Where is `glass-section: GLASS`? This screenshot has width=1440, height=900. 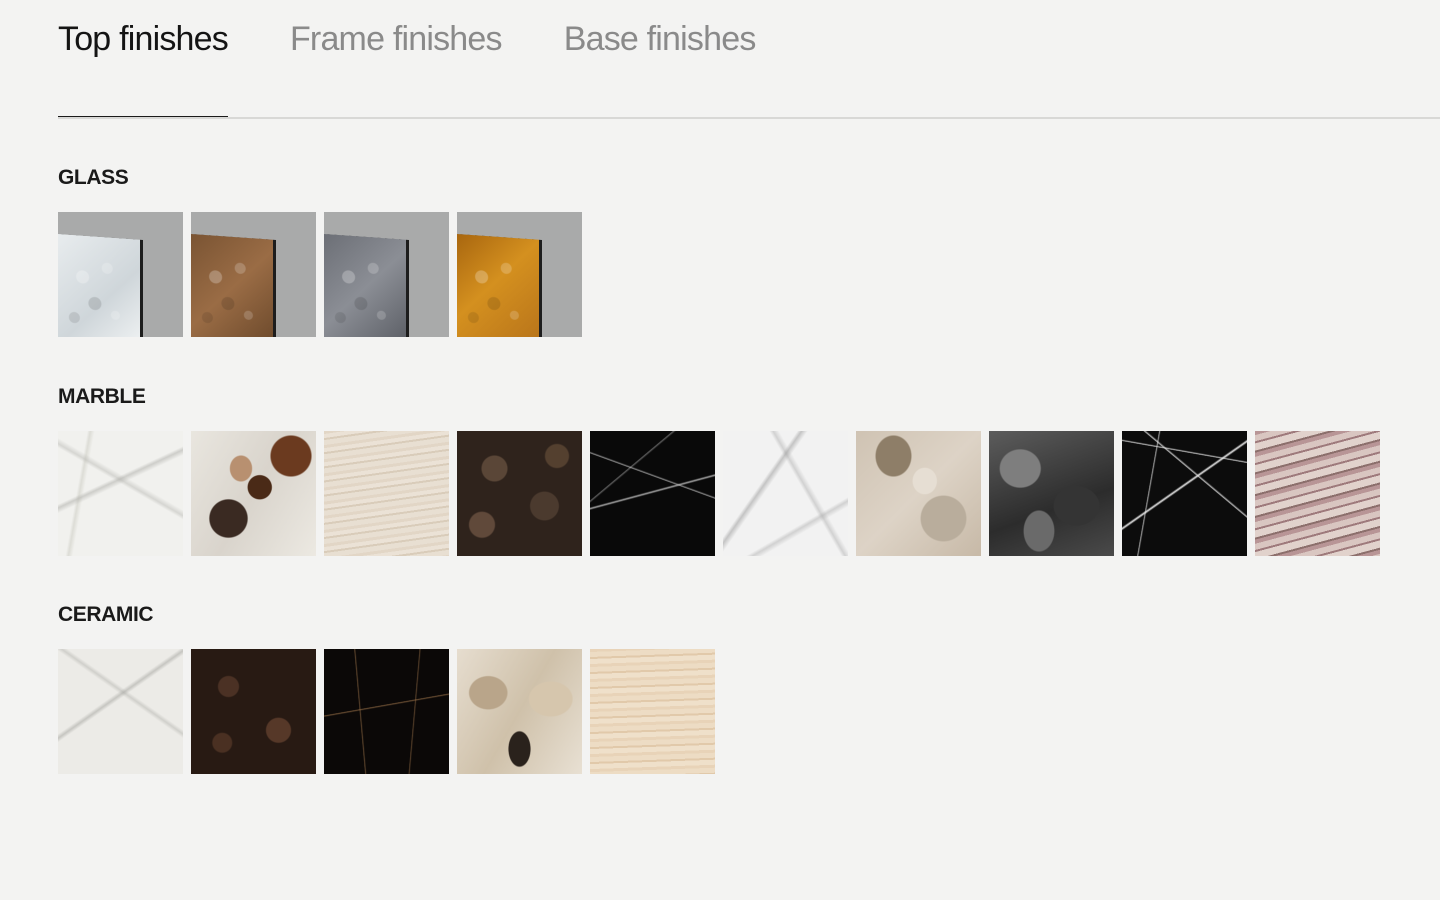
glass-section: GLASS is located at coordinates (324, 251).